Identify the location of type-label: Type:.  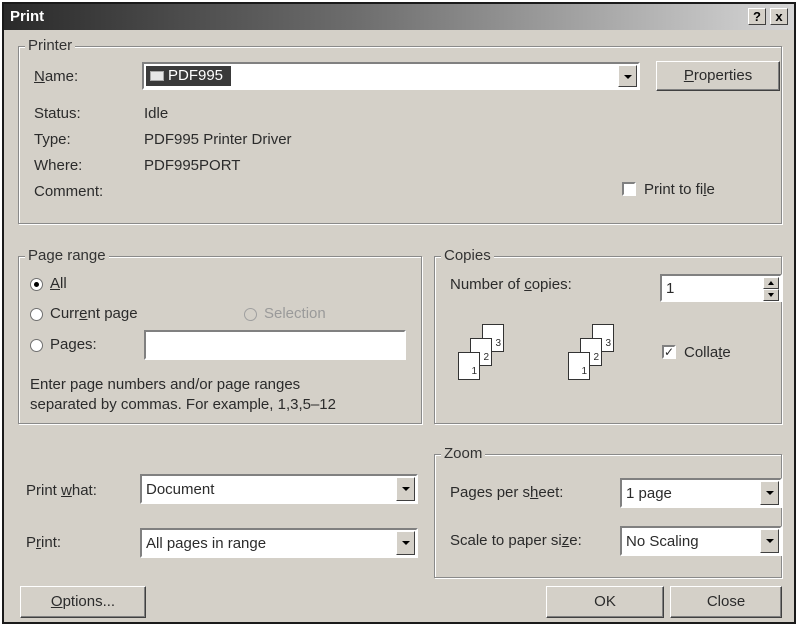
(52, 139).